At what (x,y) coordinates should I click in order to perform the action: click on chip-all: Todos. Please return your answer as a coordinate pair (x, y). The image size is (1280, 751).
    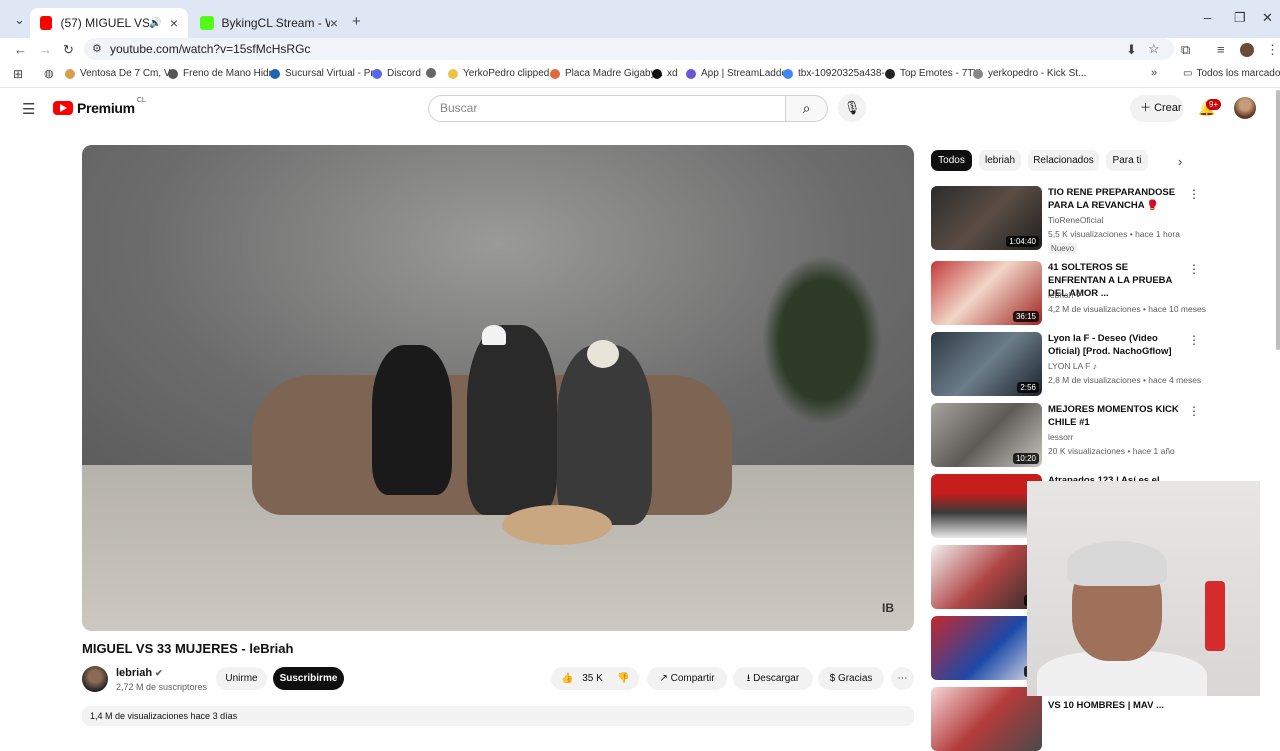
    Looking at the image, I should click on (951, 160).